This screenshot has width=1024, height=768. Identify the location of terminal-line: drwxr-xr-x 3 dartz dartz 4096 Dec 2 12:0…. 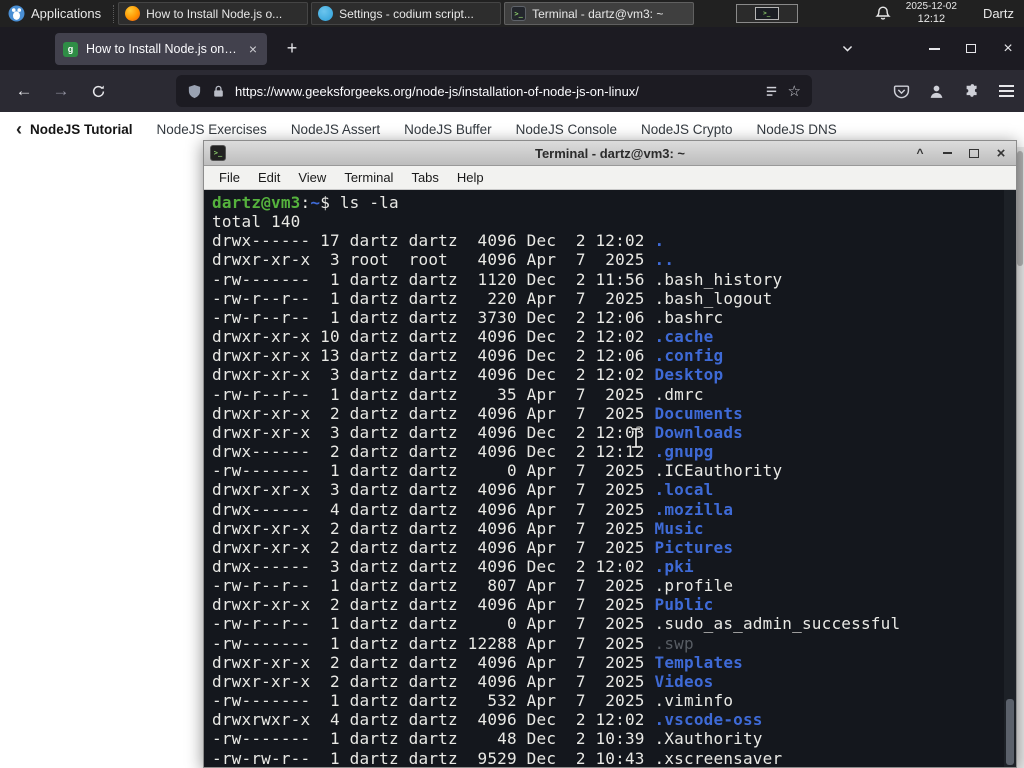
(468, 375).